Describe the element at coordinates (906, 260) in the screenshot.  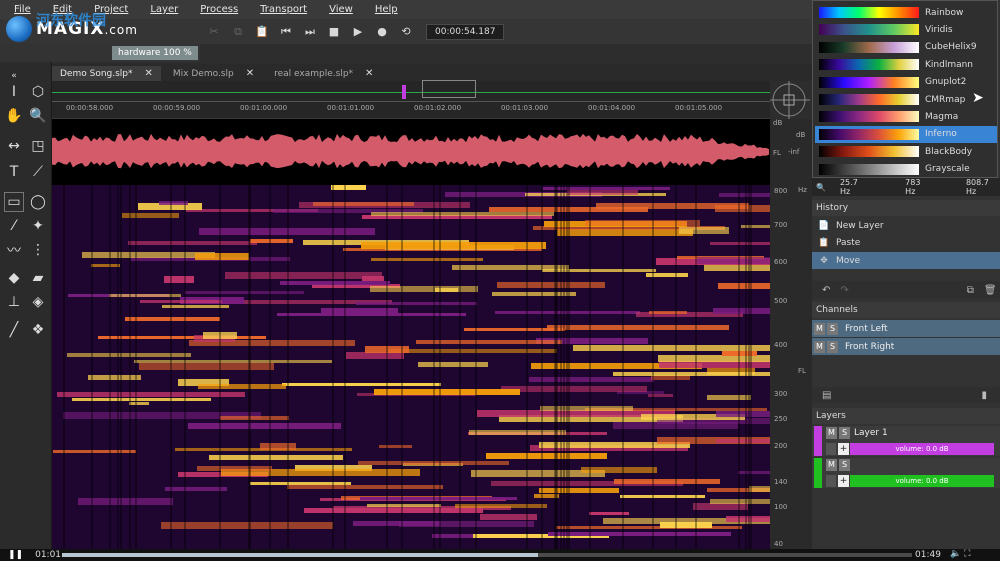
I see `history-item-move: ✥ Move` at that location.